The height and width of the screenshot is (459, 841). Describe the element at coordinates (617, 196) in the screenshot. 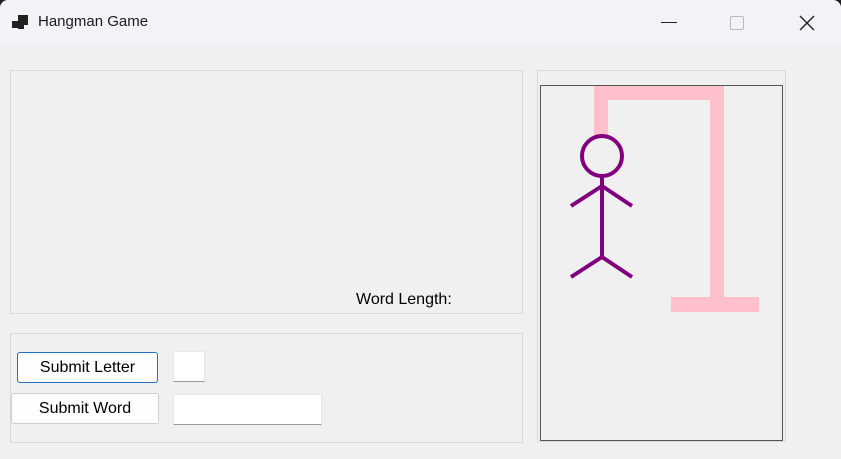

I see `figure-right-arm` at that location.